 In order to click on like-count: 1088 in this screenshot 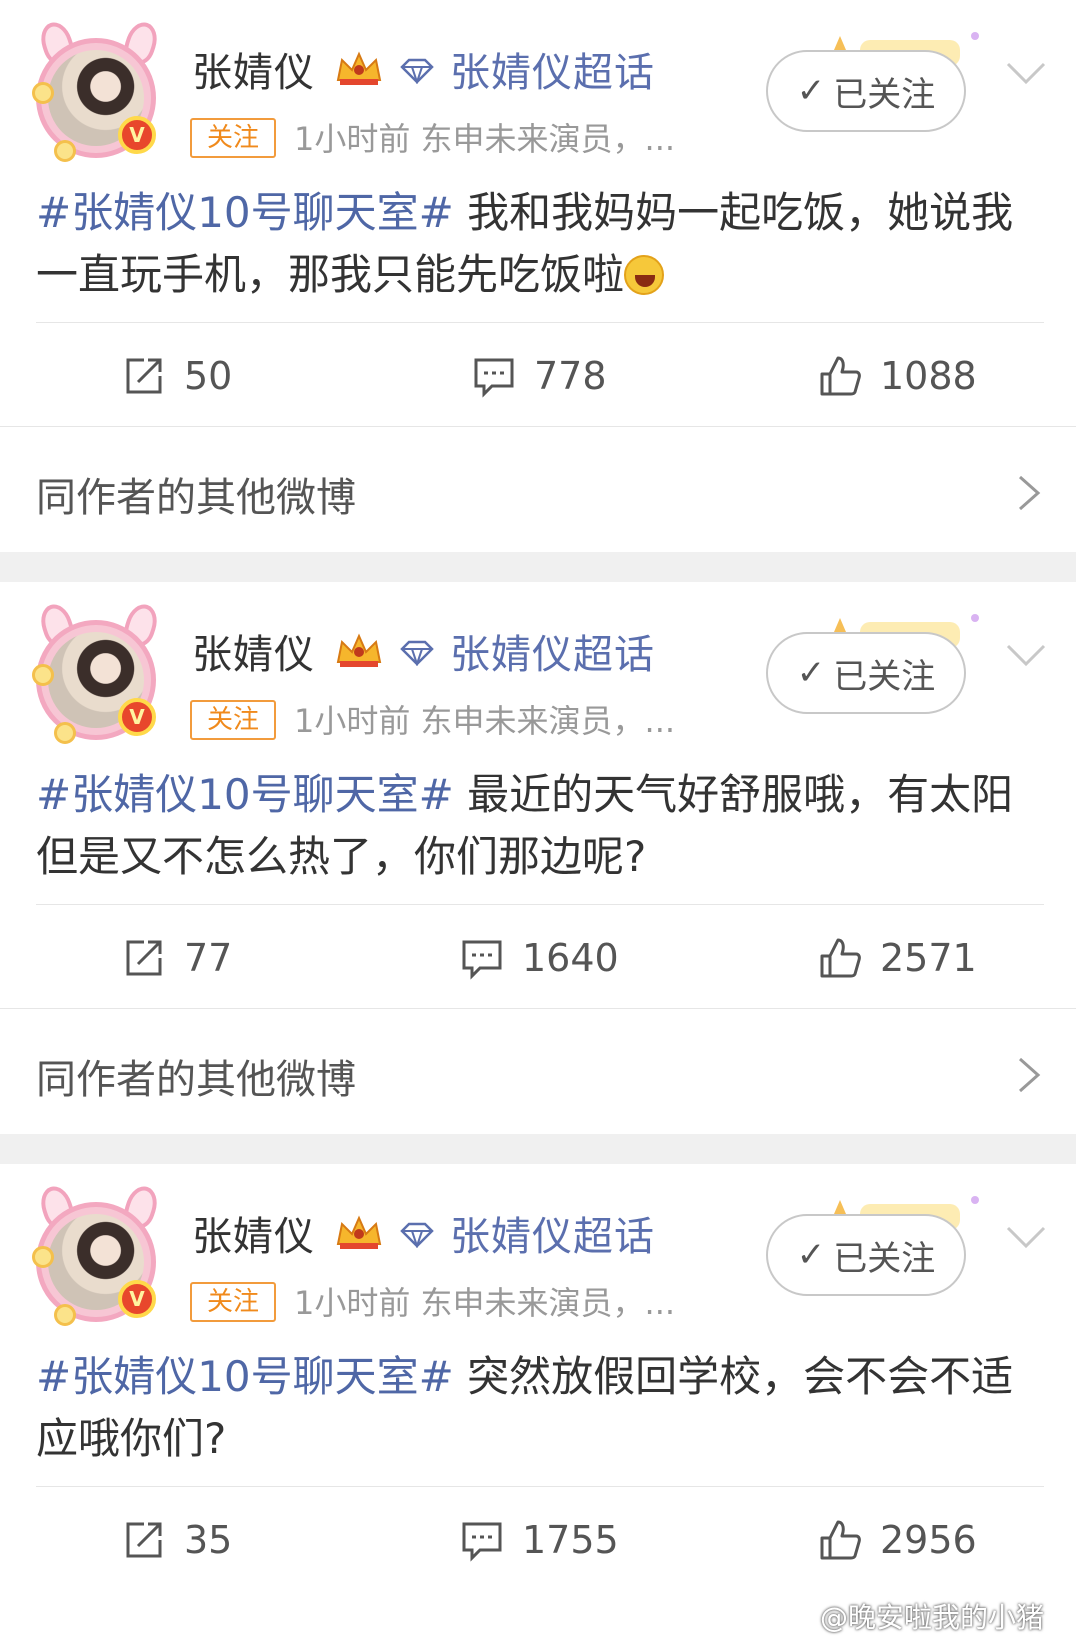, I will do `click(928, 376)`.